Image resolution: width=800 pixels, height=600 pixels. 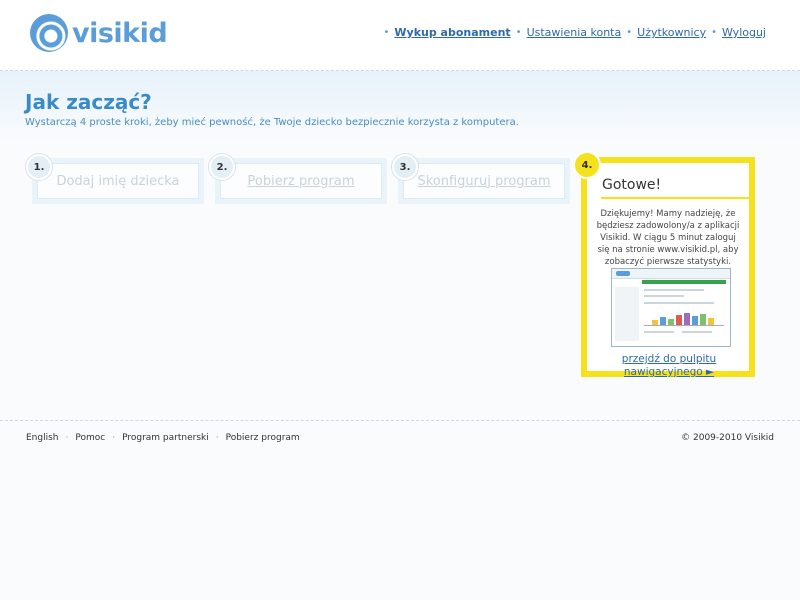 I want to click on preview-tabs, so click(x=684, y=282).